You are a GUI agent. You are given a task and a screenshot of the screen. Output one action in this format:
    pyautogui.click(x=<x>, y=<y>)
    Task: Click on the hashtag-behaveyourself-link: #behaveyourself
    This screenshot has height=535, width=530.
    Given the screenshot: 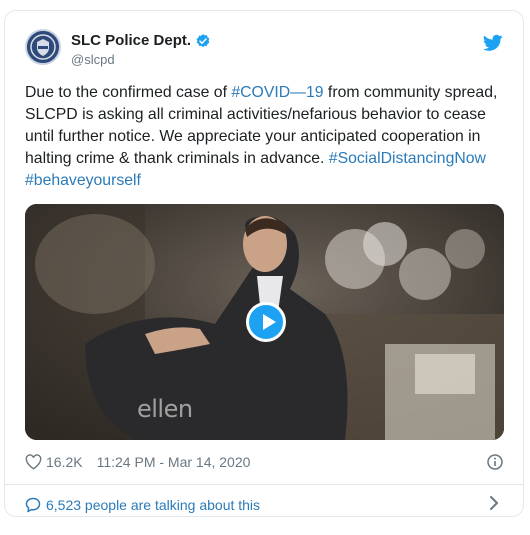 What is the action you would take?
    pyautogui.click(x=83, y=180)
    